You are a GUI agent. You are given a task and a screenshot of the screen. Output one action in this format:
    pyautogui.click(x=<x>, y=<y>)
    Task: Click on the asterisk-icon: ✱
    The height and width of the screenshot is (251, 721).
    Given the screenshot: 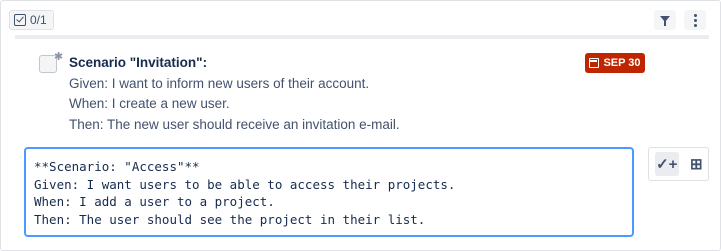 What is the action you would take?
    pyautogui.click(x=59, y=57)
    